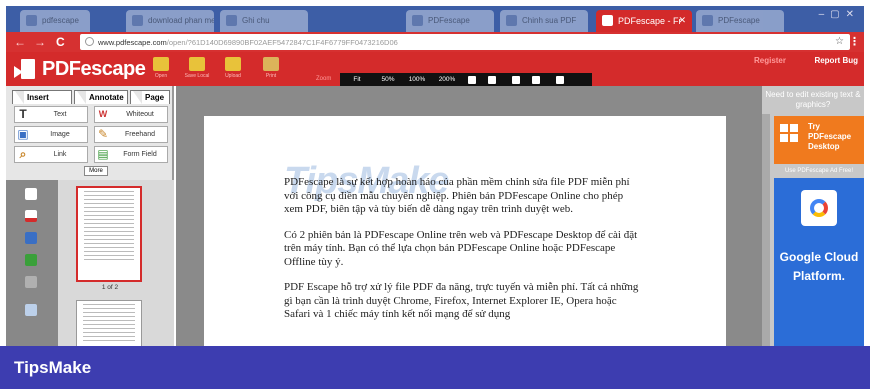 The height and width of the screenshot is (389, 870). What do you see at coordinates (131, 154) in the screenshot?
I see `form-field-tool-button: ▤ Form Field` at bounding box center [131, 154].